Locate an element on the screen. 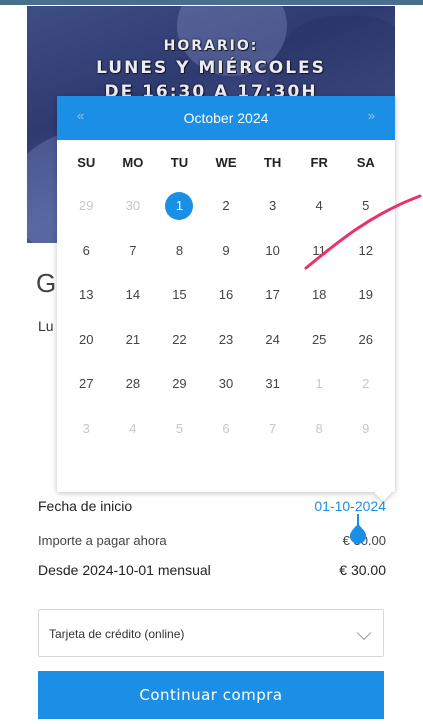 Image resolution: width=423 pixels, height=724 pixels. calendar-day-selected: 1 is located at coordinates (179, 206).